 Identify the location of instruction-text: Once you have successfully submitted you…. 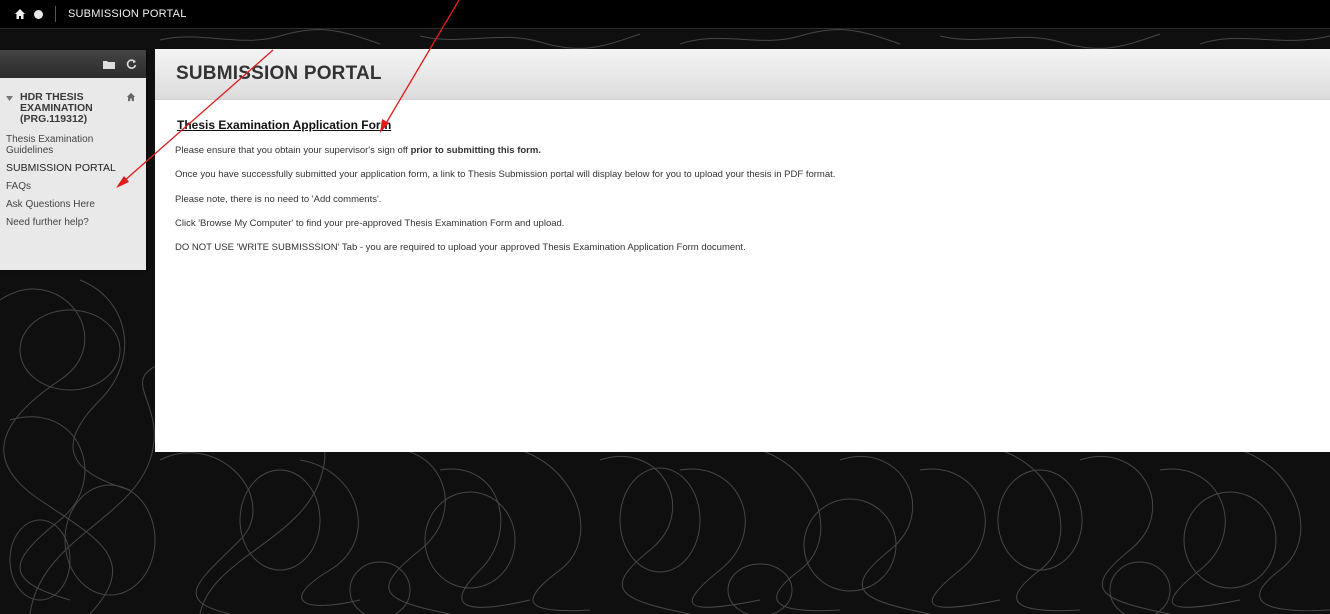
(505, 174).